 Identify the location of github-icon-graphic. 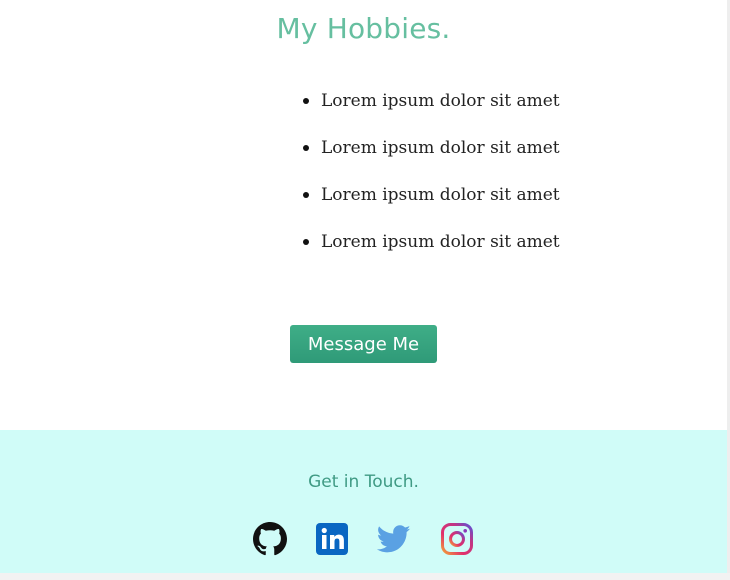
(270, 539).